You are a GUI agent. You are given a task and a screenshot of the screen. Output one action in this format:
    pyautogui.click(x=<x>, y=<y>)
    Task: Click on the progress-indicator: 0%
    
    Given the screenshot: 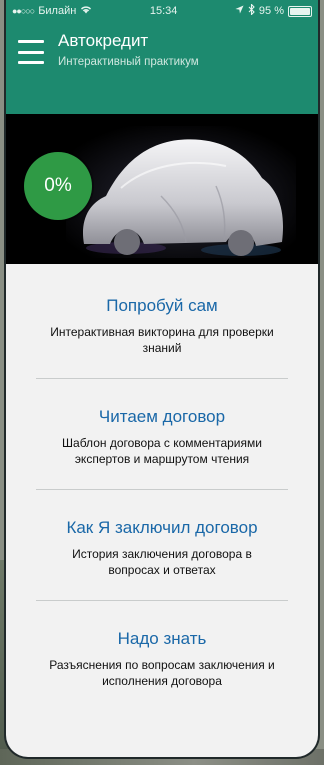 What is the action you would take?
    pyautogui.click(x=58, y=186)
    